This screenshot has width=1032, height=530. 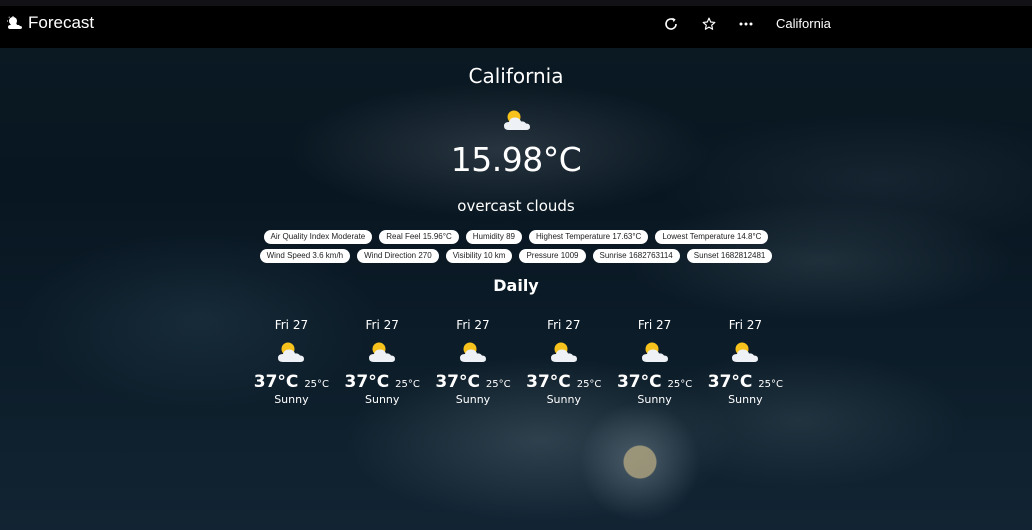 I want to click on current-weather-icon-wrap, so click(x=517, y=122).